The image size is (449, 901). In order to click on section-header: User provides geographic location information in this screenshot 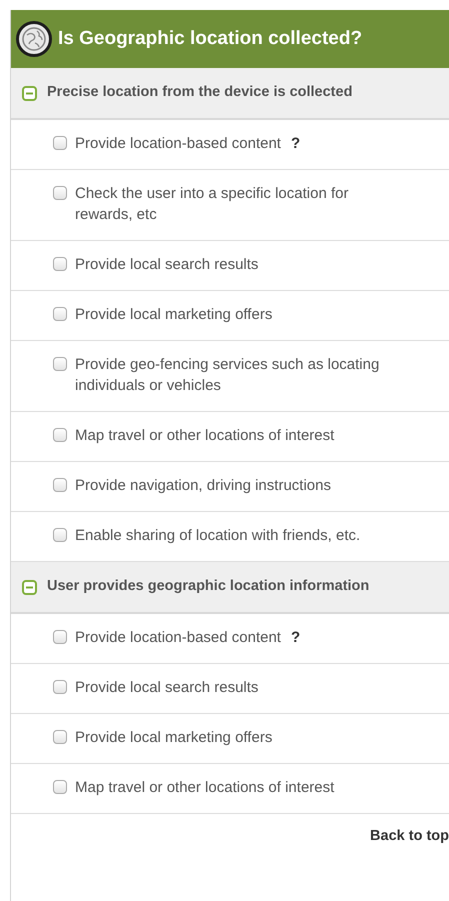, I will do `click(230, 588)`.